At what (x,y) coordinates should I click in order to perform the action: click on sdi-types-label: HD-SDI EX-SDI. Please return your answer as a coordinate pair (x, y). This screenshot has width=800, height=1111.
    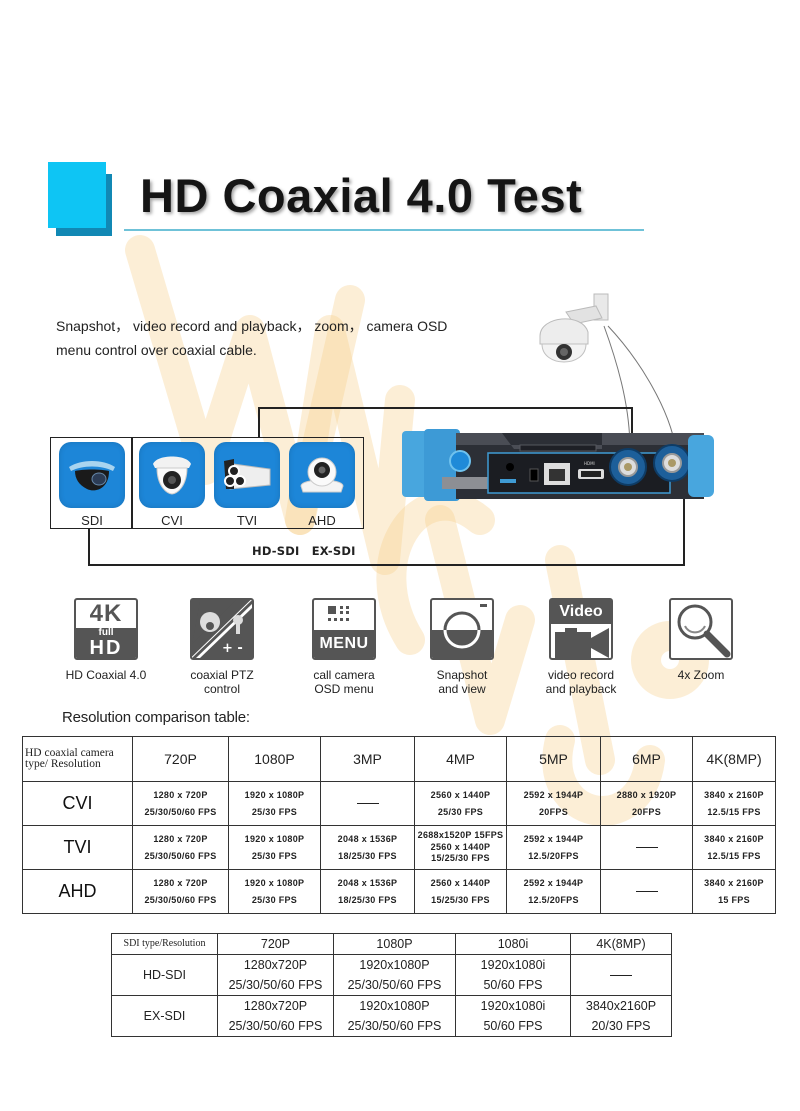
    Looking at the image, I should click on (308, 551).